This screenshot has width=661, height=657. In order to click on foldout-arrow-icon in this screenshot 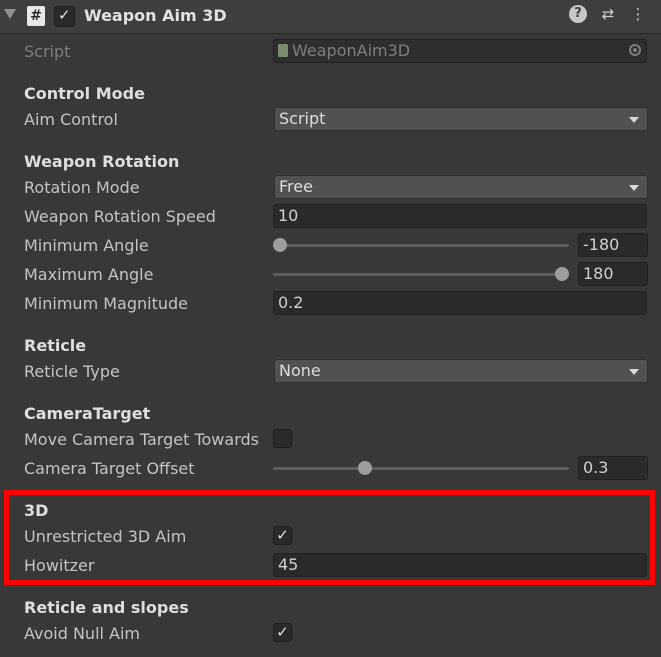, I will do `click(10, 14)`.